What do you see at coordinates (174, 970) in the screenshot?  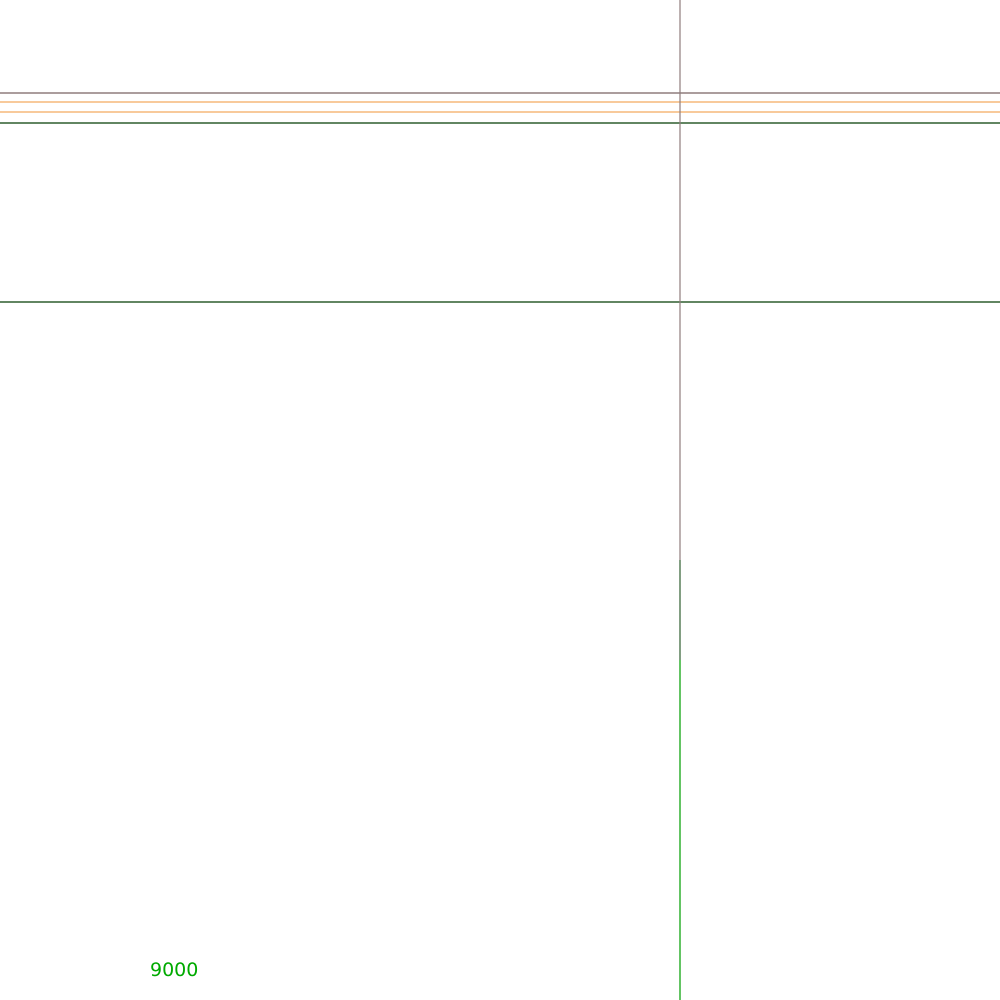 I see `contour-label: 9000` at bounding box center [174, 970].